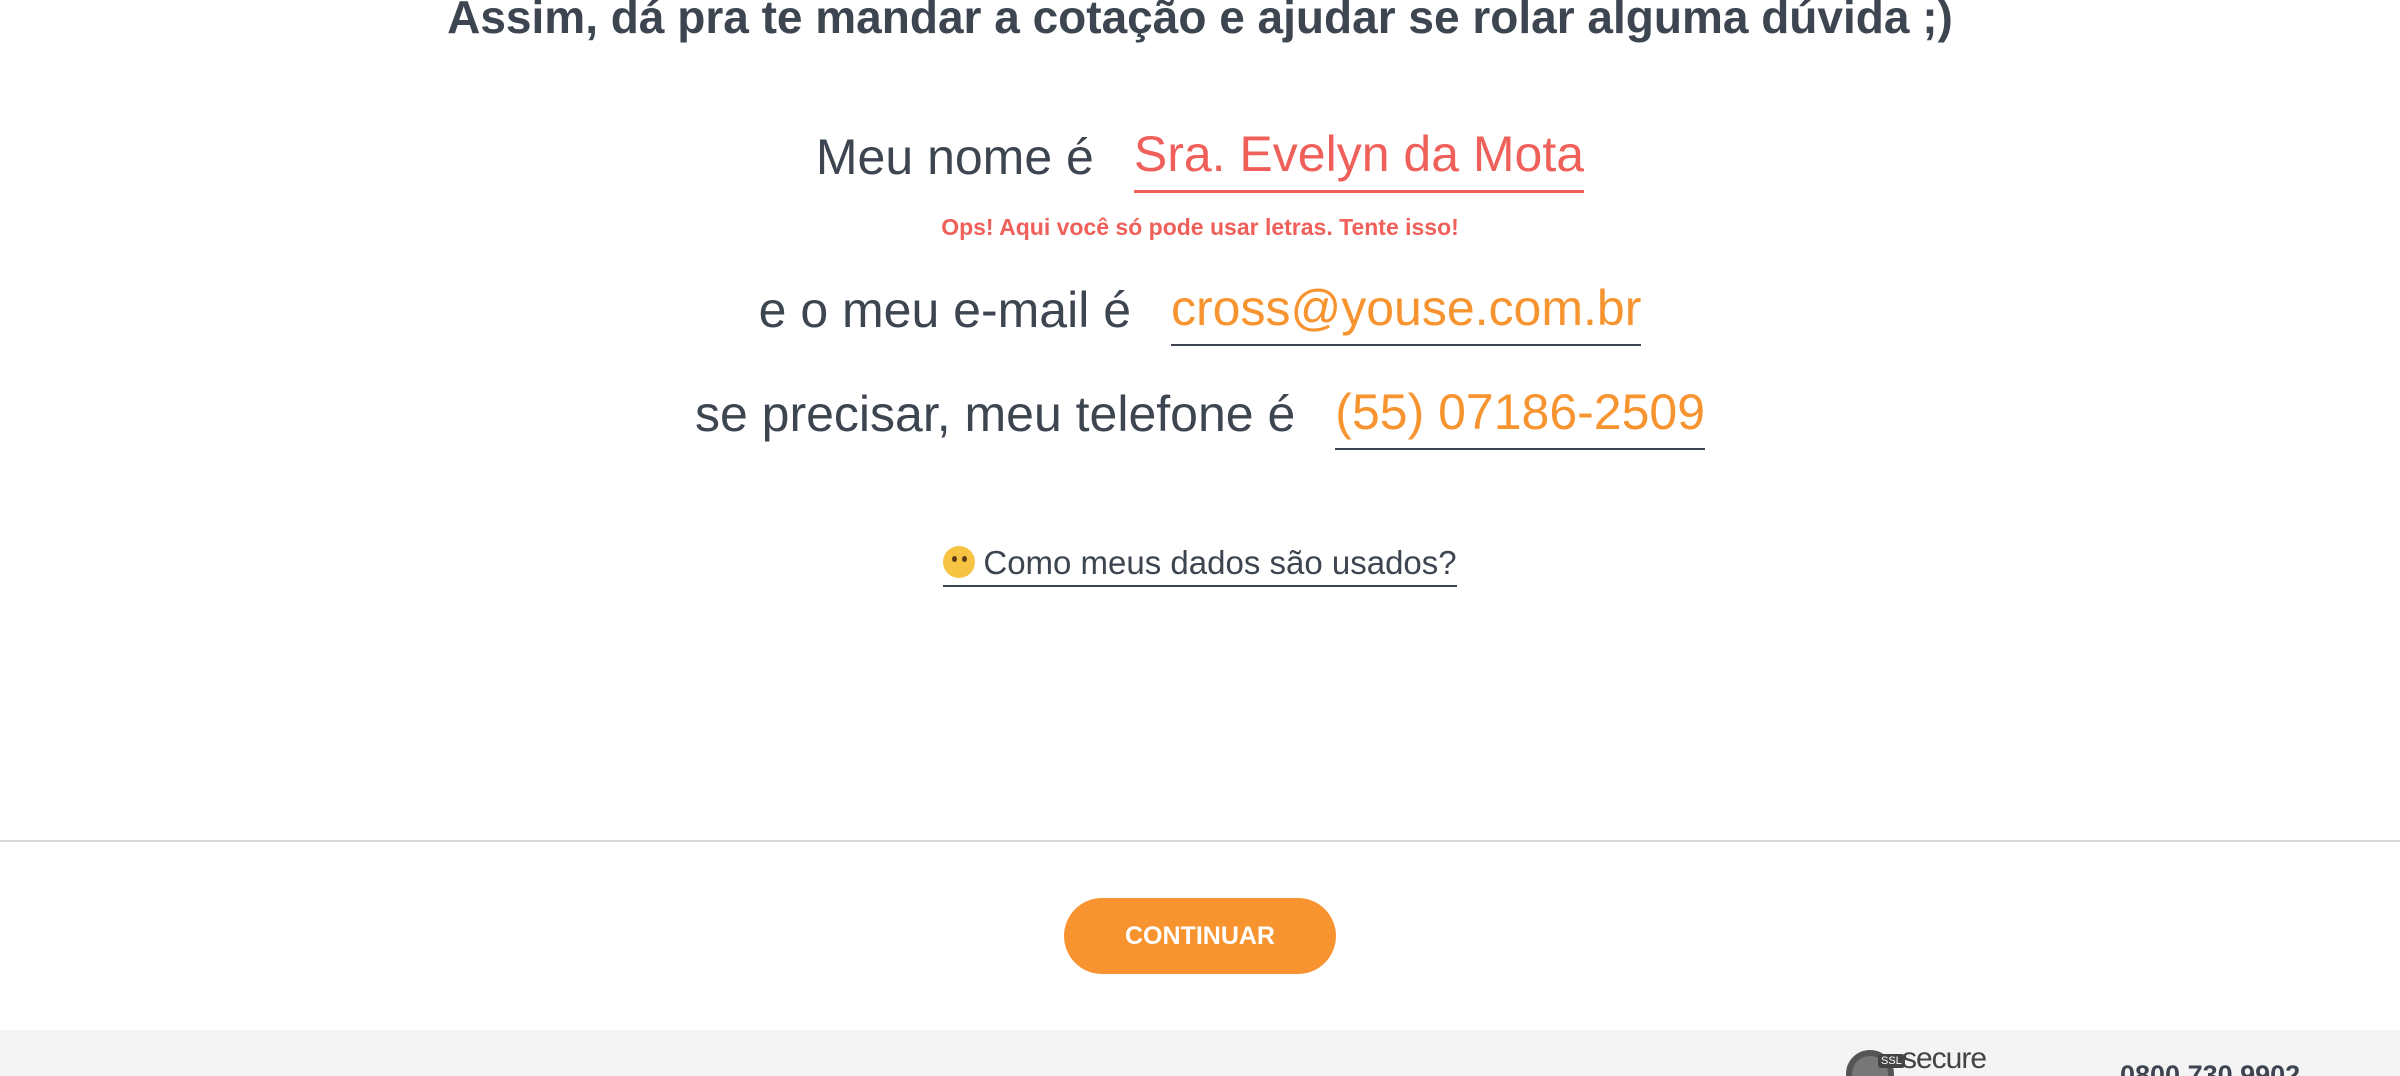 The image size is (2400, 1076). I want to click on continue-button: CONTINUAR, so click(1200, 936).